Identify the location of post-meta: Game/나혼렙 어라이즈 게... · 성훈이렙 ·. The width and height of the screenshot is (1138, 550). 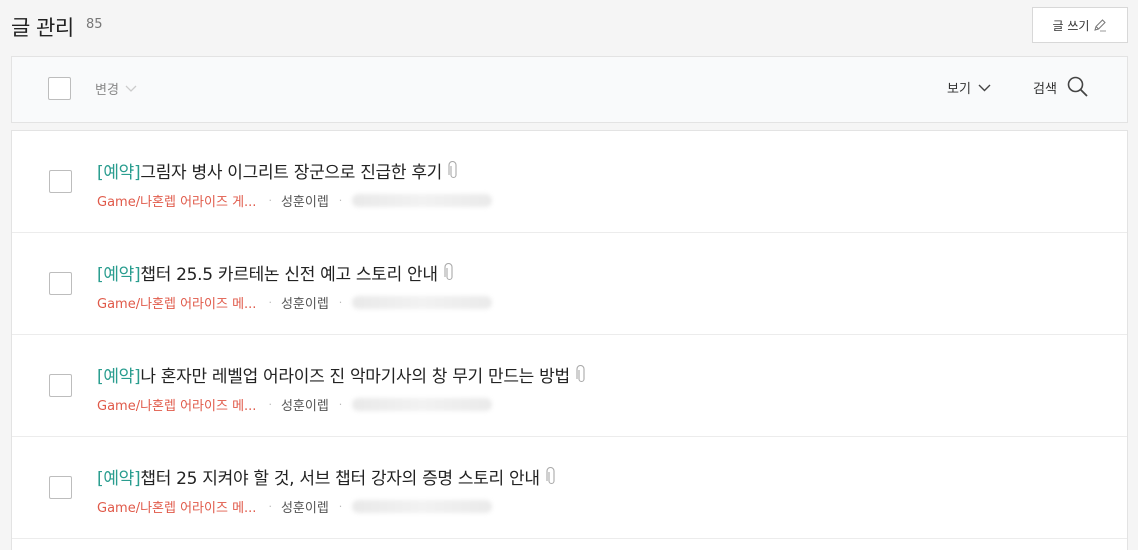
(295, 200).